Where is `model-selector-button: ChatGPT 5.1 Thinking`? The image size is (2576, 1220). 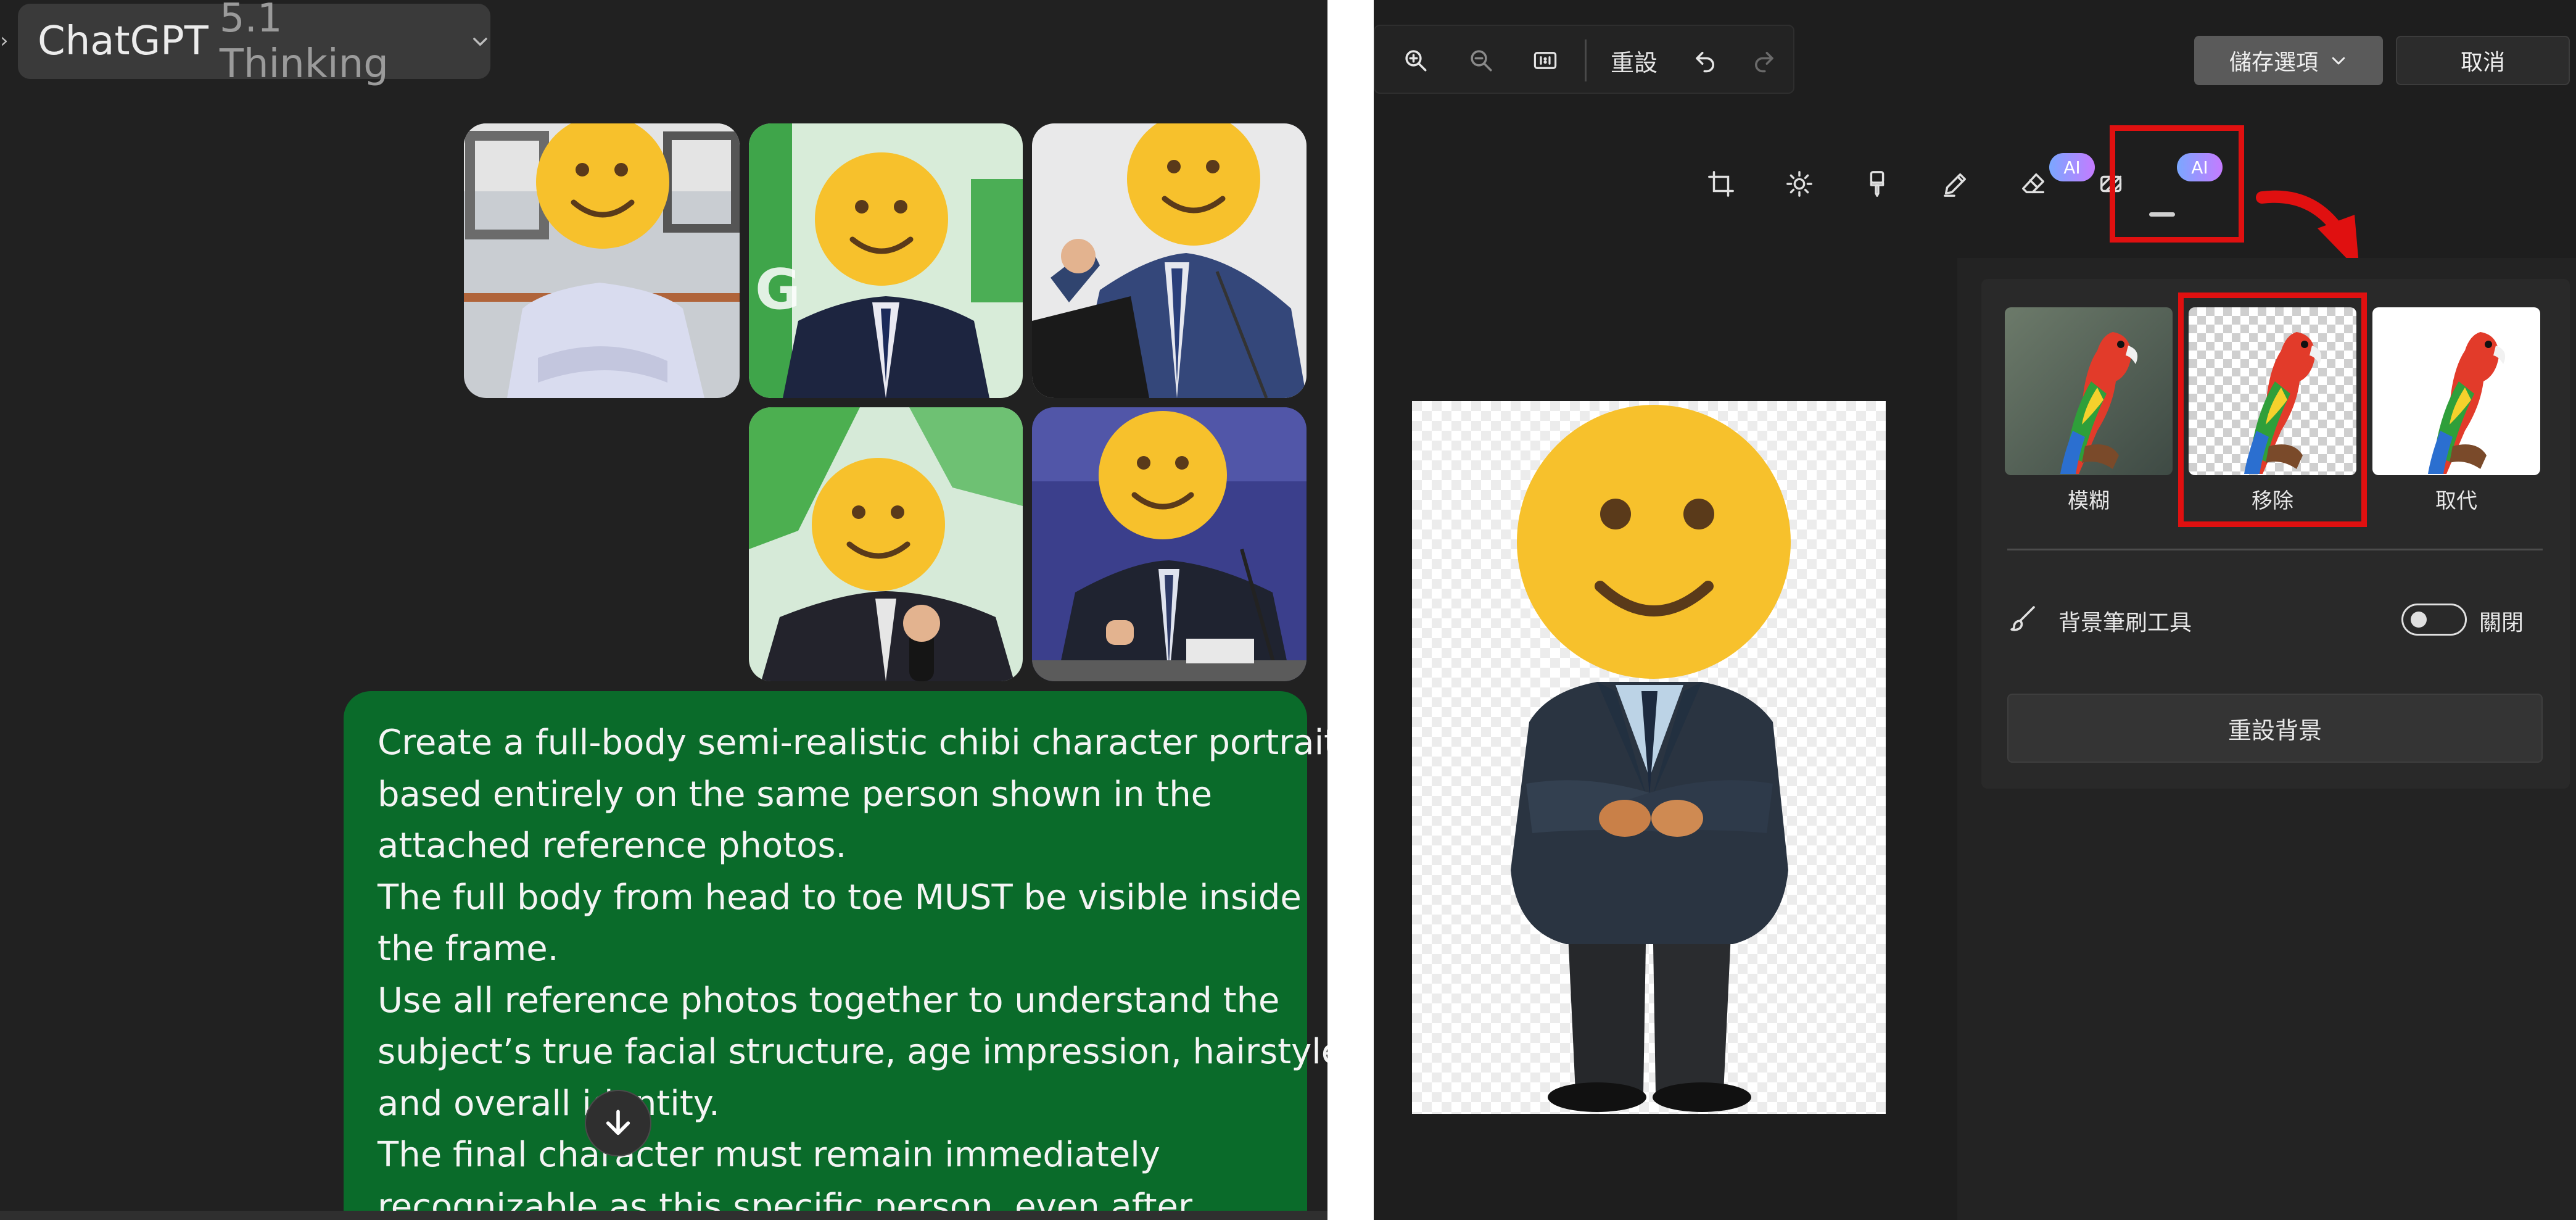
model-selector-button: ChatGPT 5.1 Thinking is located at coordinates (254, 43).